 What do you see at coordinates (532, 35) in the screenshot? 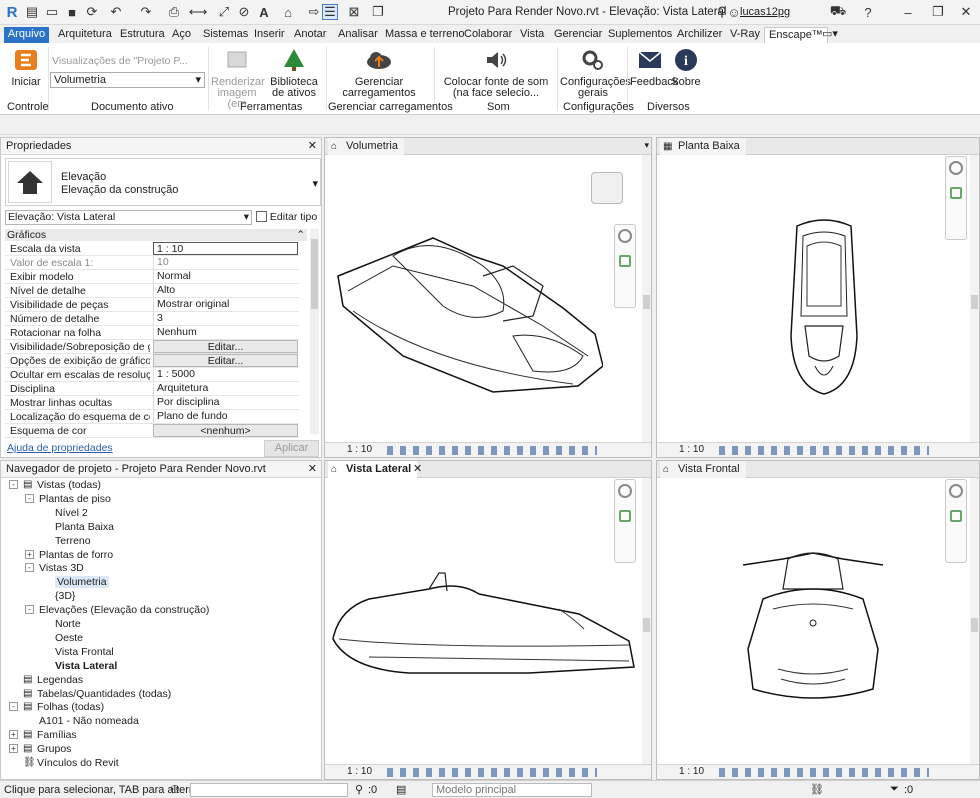
I see `tab-vista: Vista` at bounding box center [532, 35].